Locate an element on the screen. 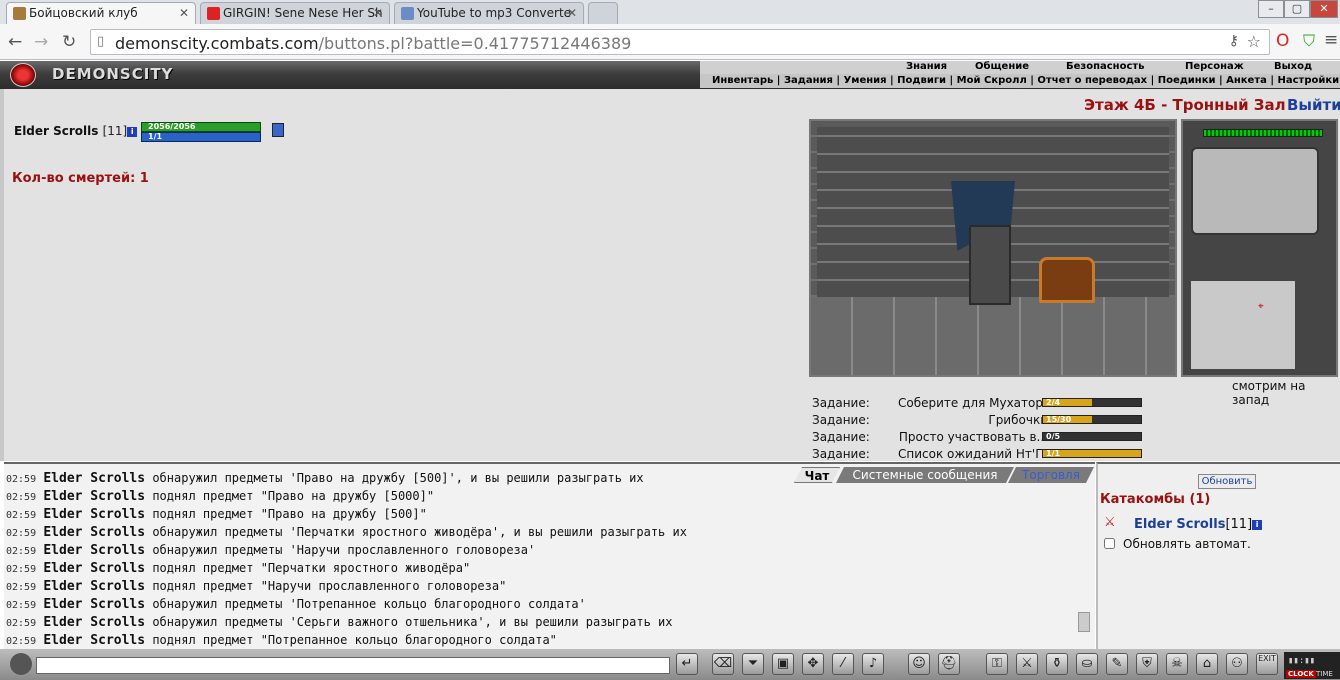 The width and height of the screenshot is (1340, 680). room-player: Elder Scrolls[11] i is located at coordinates (1198, 524).